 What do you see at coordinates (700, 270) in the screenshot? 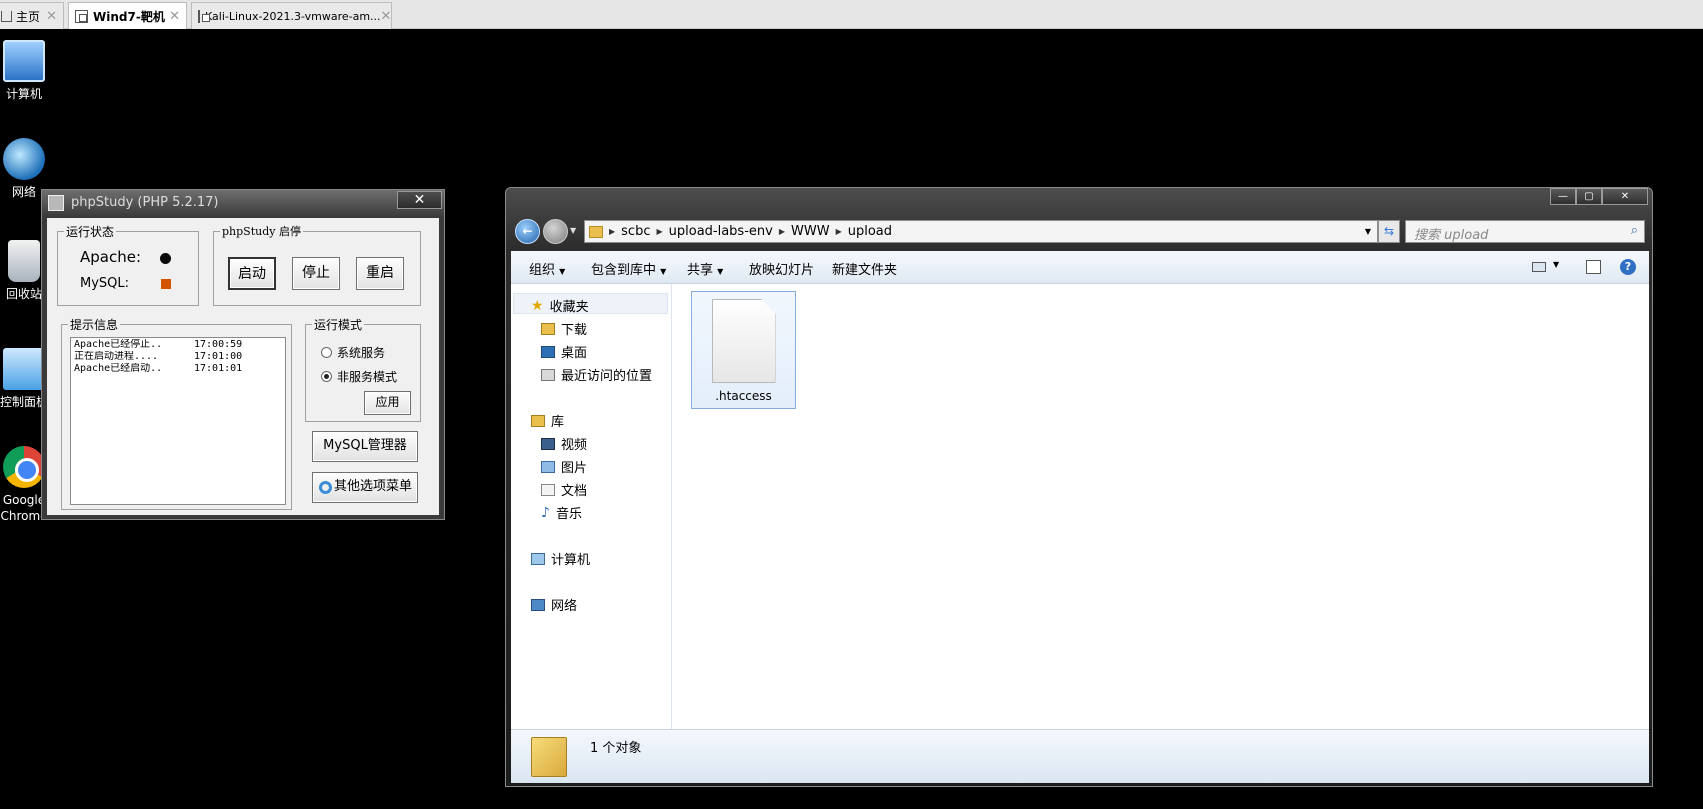
I see `share-label: 共享` at bounding box center [700, 270].